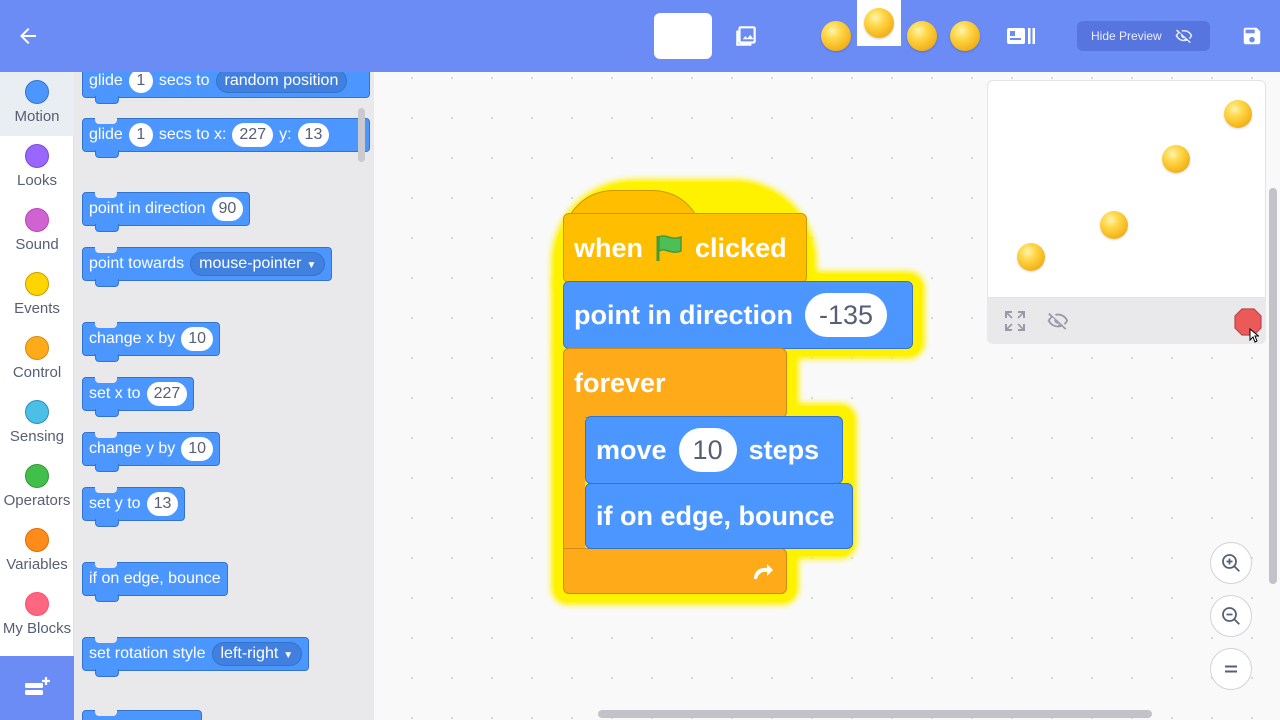 The image size is (1280, 720). Describe the element at coordinates (258, 264) in the screenshot. I see `towards-dropdown: mouse-pointer ▼` at that location.